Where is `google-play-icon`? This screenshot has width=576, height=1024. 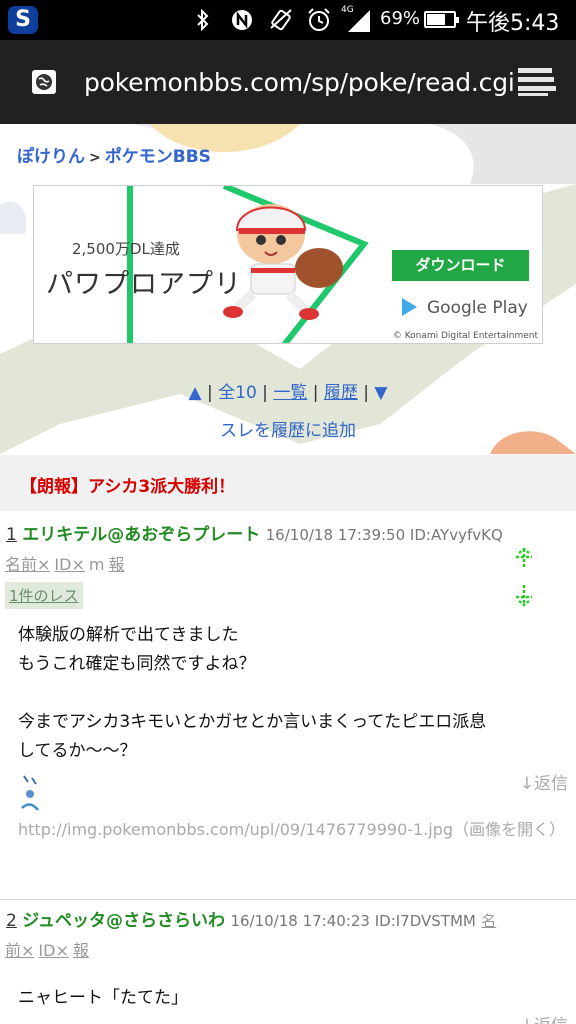
google-play-icon is located at coordinates (409, 307).